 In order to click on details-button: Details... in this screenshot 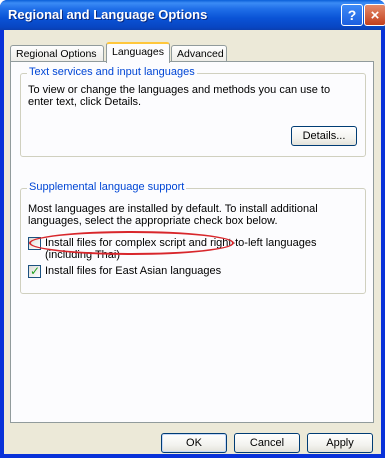, I will do `click(324, 136)`.